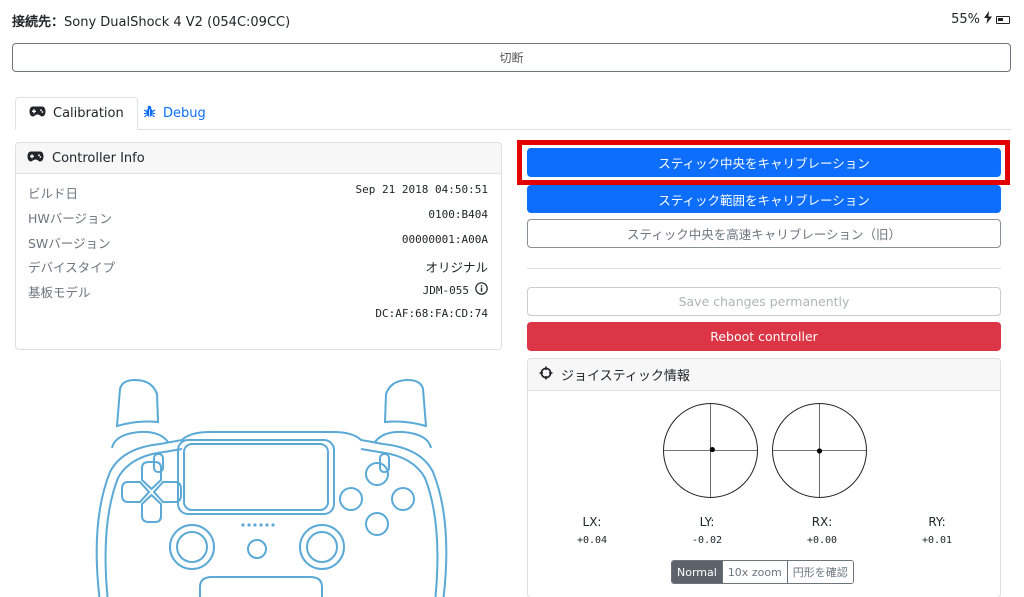 This screenshot has width=1024, height=597. What do you see at coordinates (592, 522) in the screenshot?
I see `lx-label: LX:` at bounding box center [592, 522].